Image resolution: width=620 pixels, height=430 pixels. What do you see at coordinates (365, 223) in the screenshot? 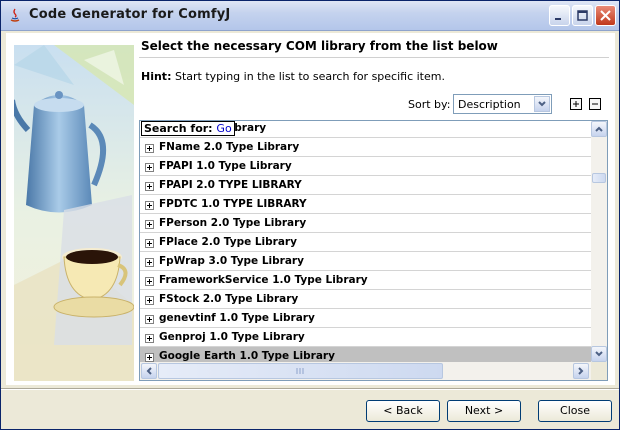
I see `list-item: FPerson 2.0 Type Library` at bounding box center [365, 223].